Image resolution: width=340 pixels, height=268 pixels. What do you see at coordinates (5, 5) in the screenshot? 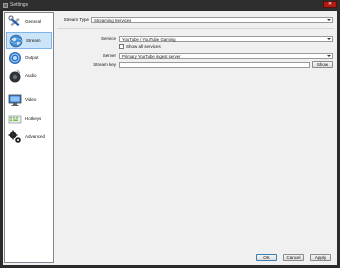
I see `app-icon` at bounding box center [5, 5].